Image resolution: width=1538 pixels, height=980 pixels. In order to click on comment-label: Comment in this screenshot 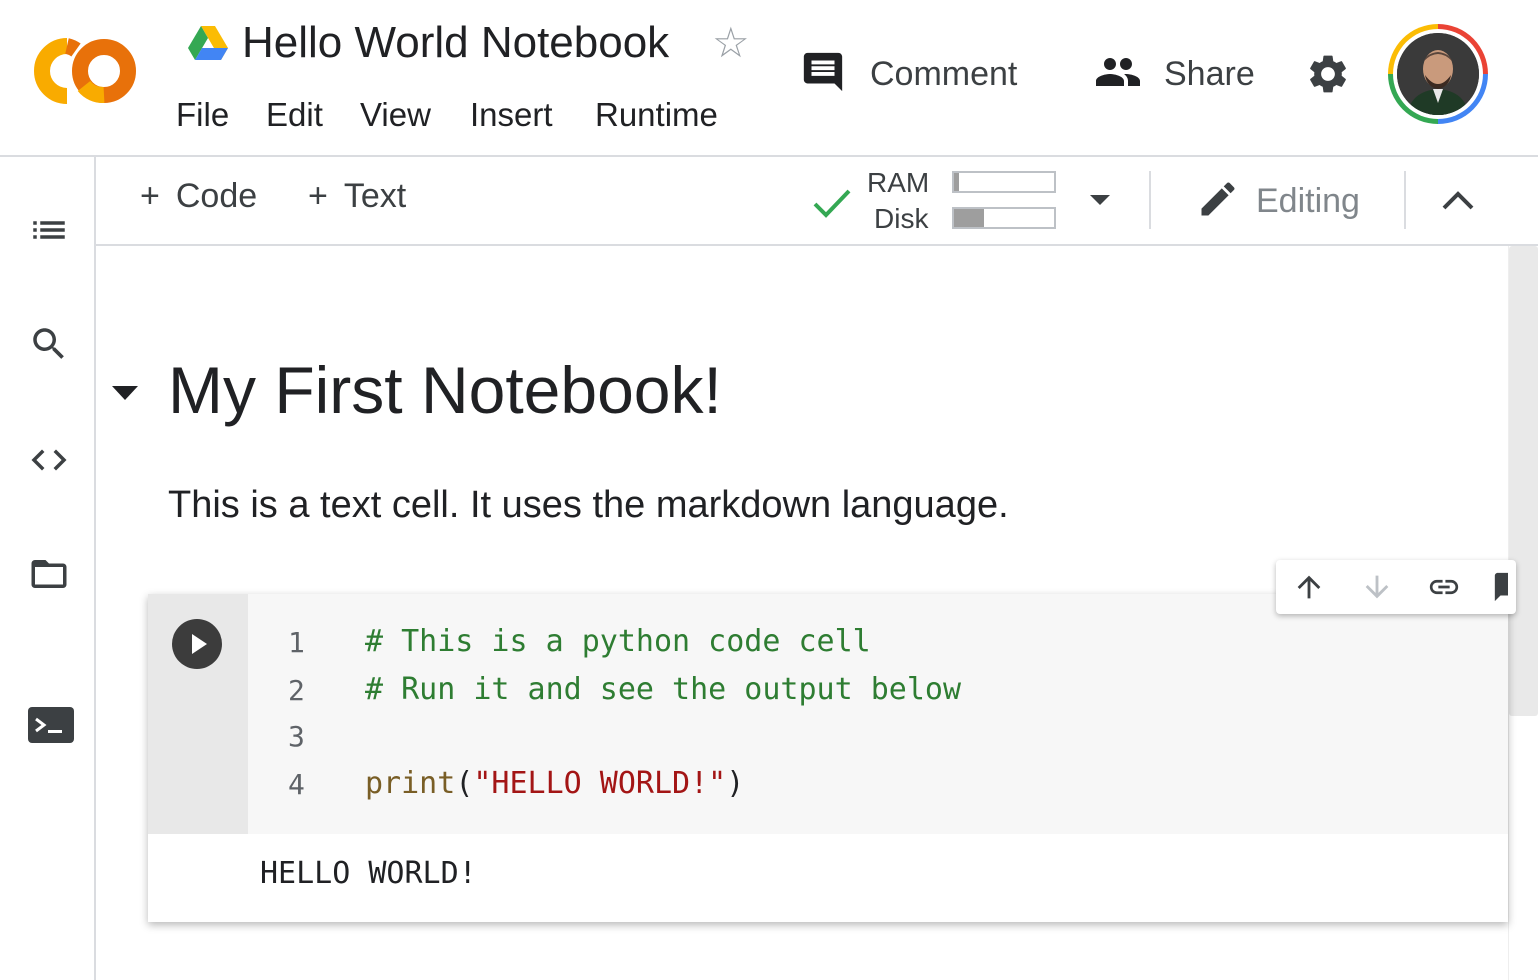, I will do `click(944, 73)`.